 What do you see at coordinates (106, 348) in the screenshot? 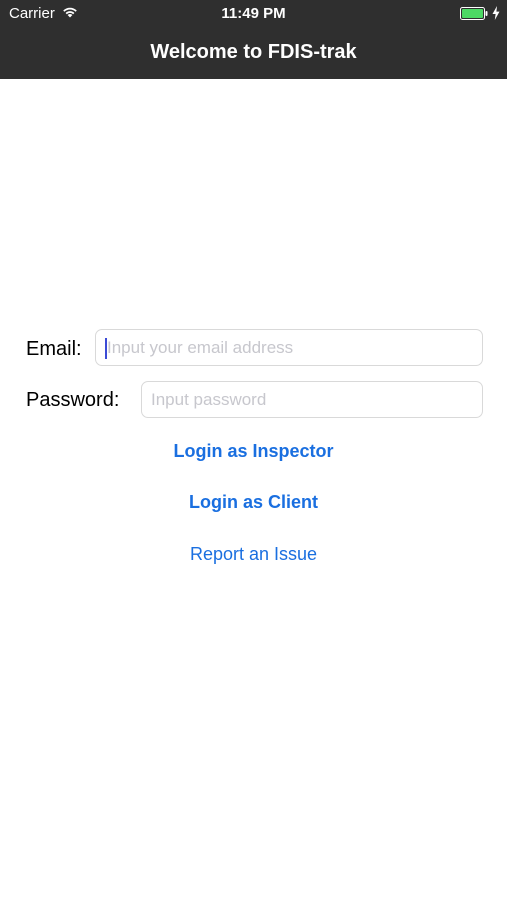
I see `text-cursor` at bounding box center [106, 348].